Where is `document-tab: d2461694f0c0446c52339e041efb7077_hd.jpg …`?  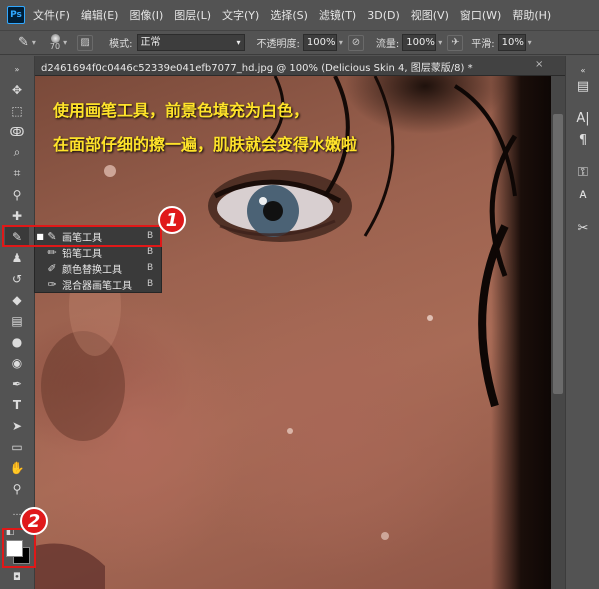
document-tab: d2461694f0c0446c52339e041efb7077_hd.jpg … is located at coordinates (300, 66).